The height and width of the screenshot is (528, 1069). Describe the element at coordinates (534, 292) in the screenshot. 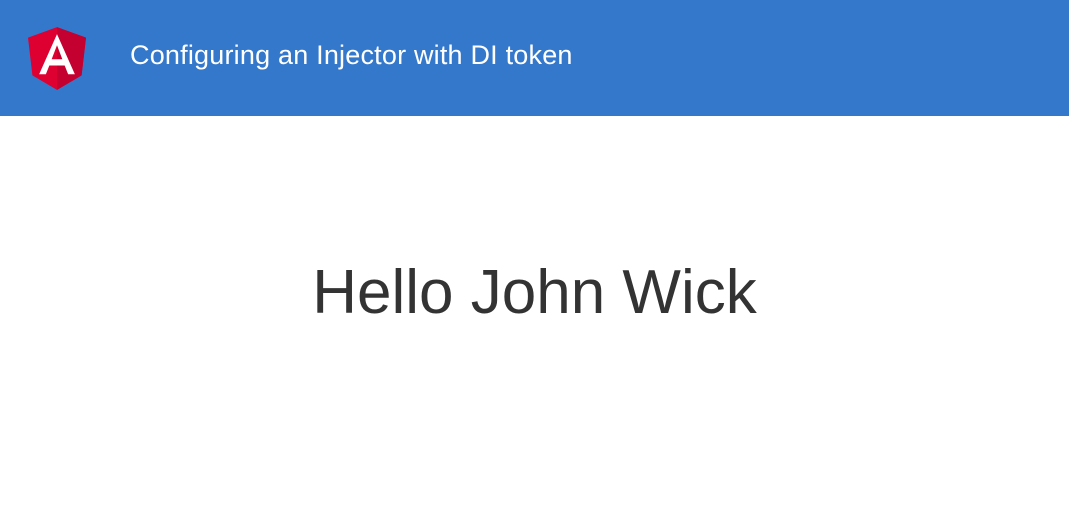

I see `greeting-text: Hello John Wick` at that location.